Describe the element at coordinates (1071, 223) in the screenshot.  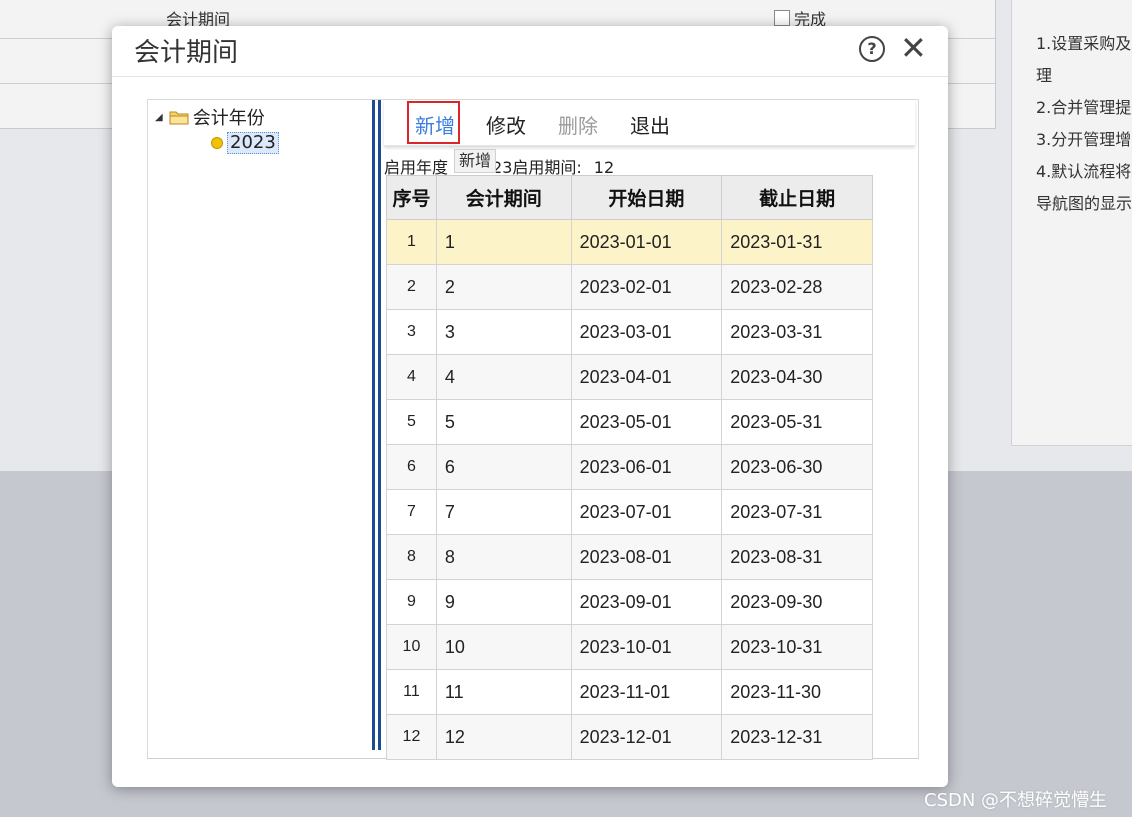
I see `background-side-panel: 1.设置采购及 理 2.合并管理提 3.分开管理增 4.默认流程将 导航图的显示` at that location.